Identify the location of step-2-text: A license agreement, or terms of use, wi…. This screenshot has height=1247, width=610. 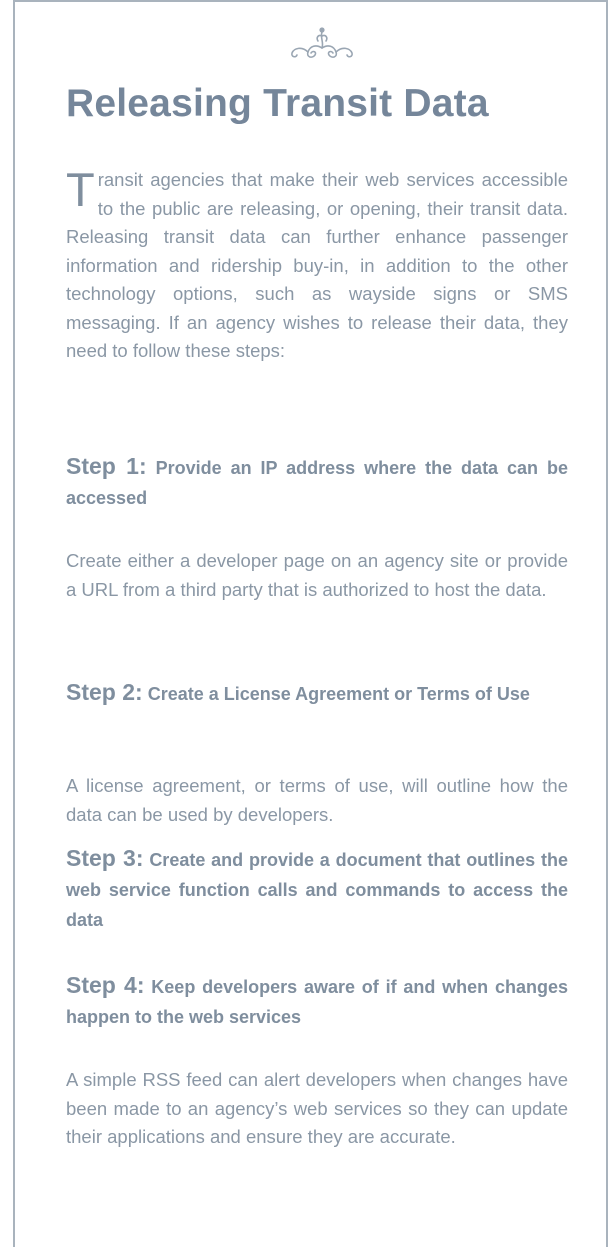
(317, 800).